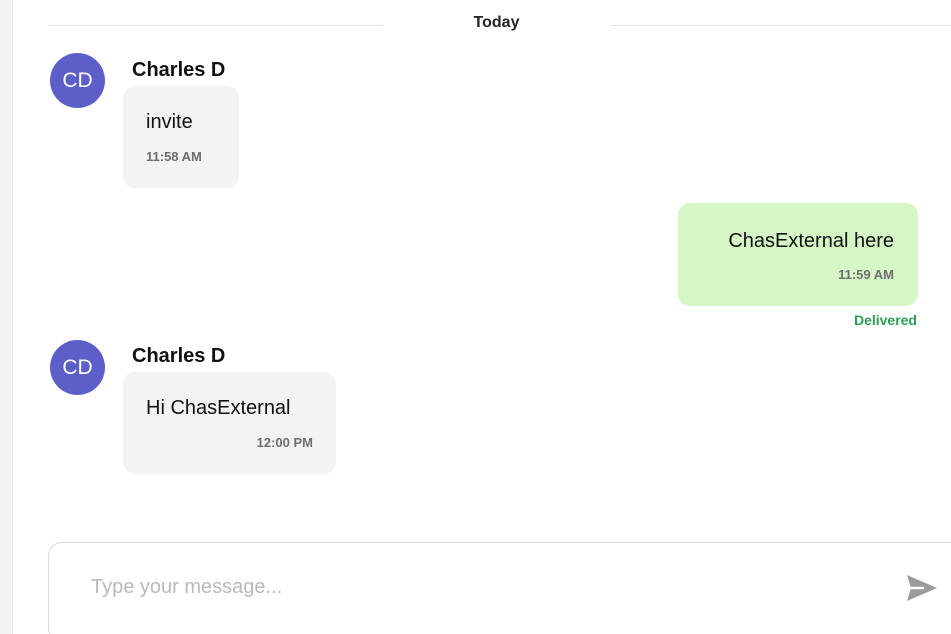 The image size is (951, 634). I want to click on date-separator: Today, so click(499, 23).